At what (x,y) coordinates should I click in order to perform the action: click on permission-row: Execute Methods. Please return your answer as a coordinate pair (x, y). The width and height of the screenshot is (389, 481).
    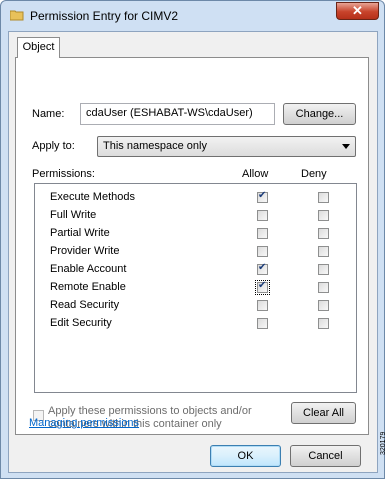
    Looking at the image, I should click on (195, 198).